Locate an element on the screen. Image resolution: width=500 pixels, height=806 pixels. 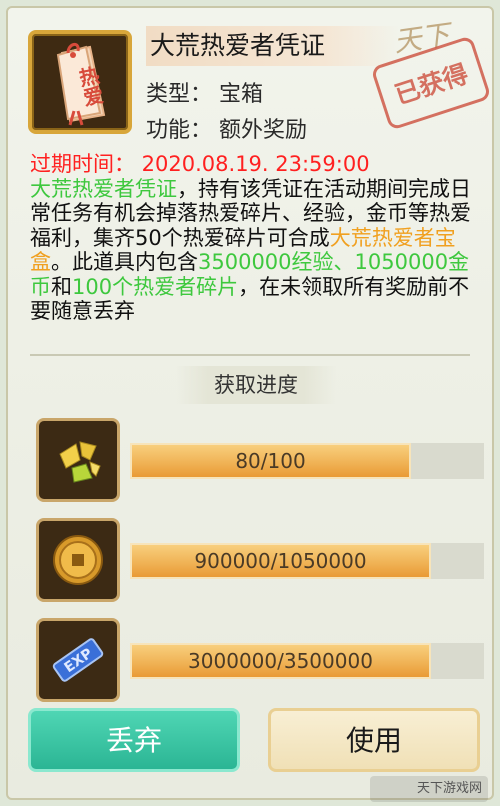
desc-and: 和 is located at coordinates (61, 286).